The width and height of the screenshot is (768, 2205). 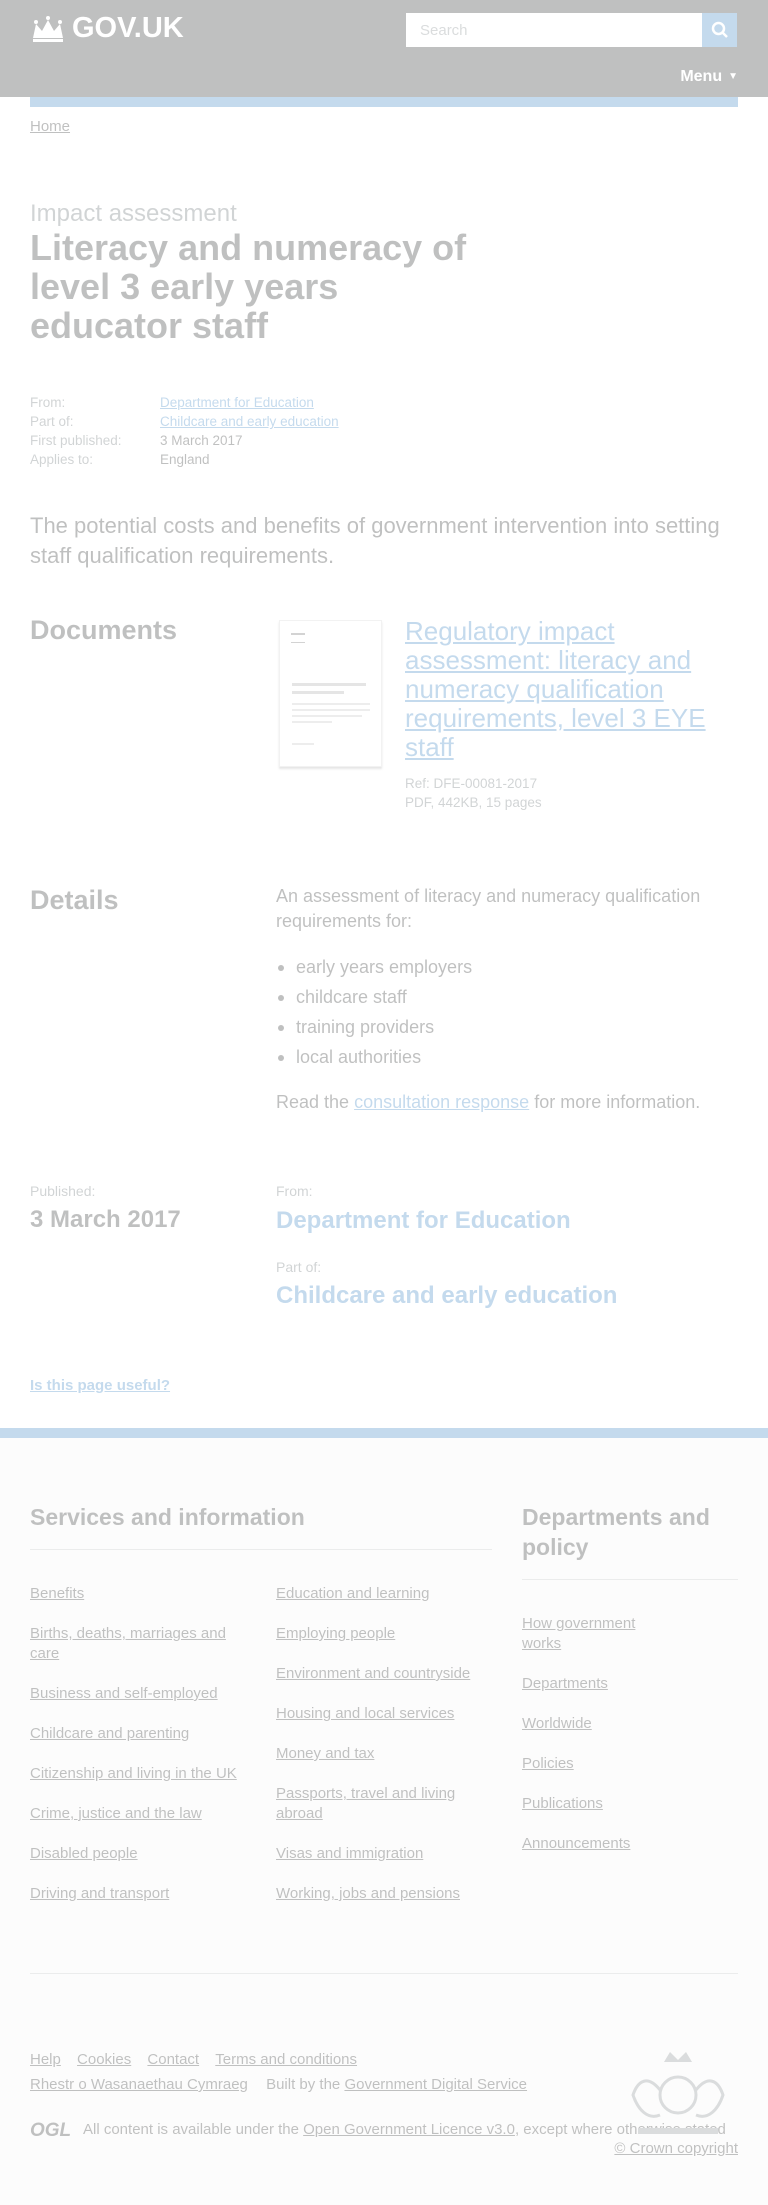 I want to click on footer-link: Housing and local services, so click(x=386, y=1714).